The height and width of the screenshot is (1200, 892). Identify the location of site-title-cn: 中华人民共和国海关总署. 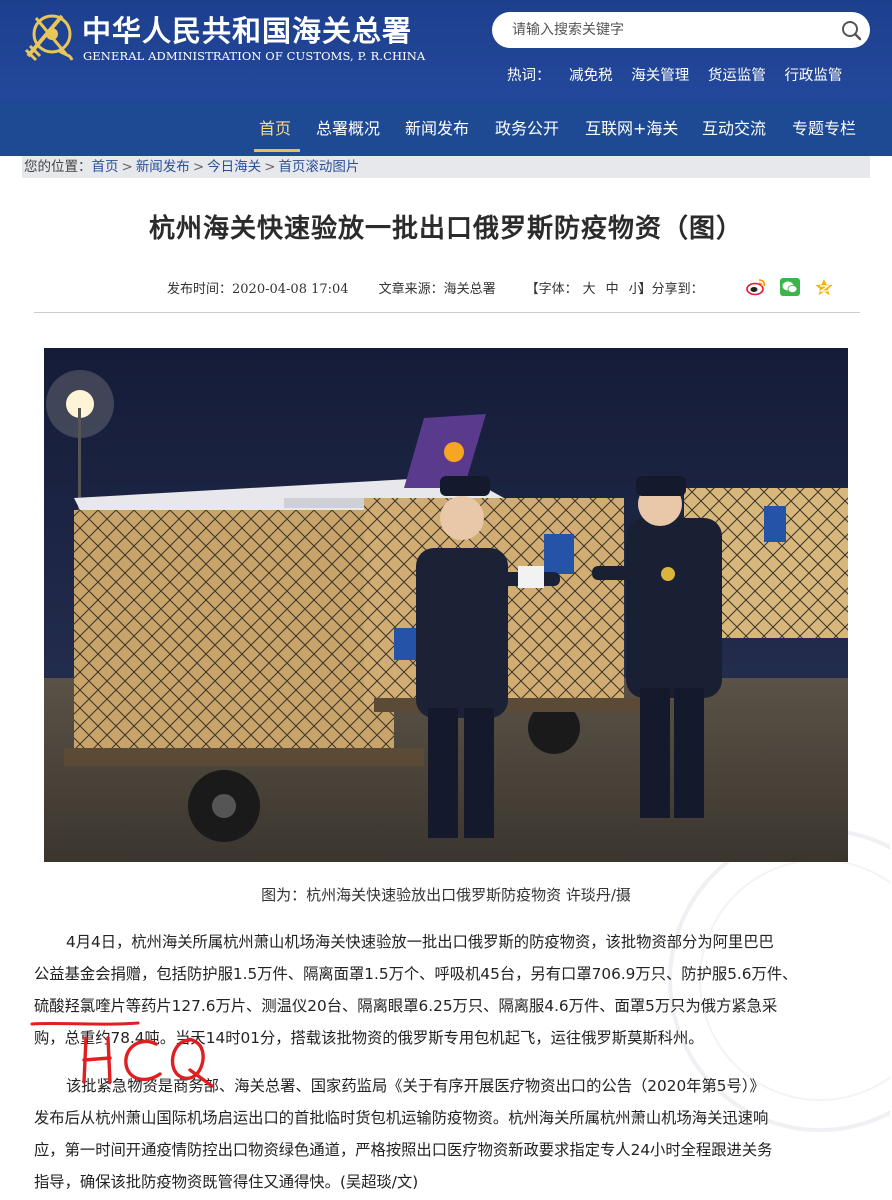
(247, 29).